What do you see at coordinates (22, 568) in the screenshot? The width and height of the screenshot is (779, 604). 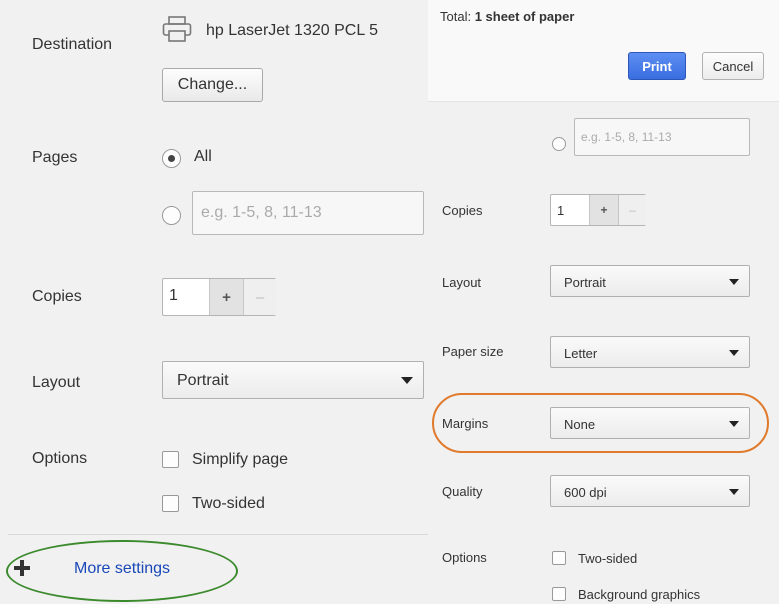 I see `plus-icon` at bounding box center [22, 568].